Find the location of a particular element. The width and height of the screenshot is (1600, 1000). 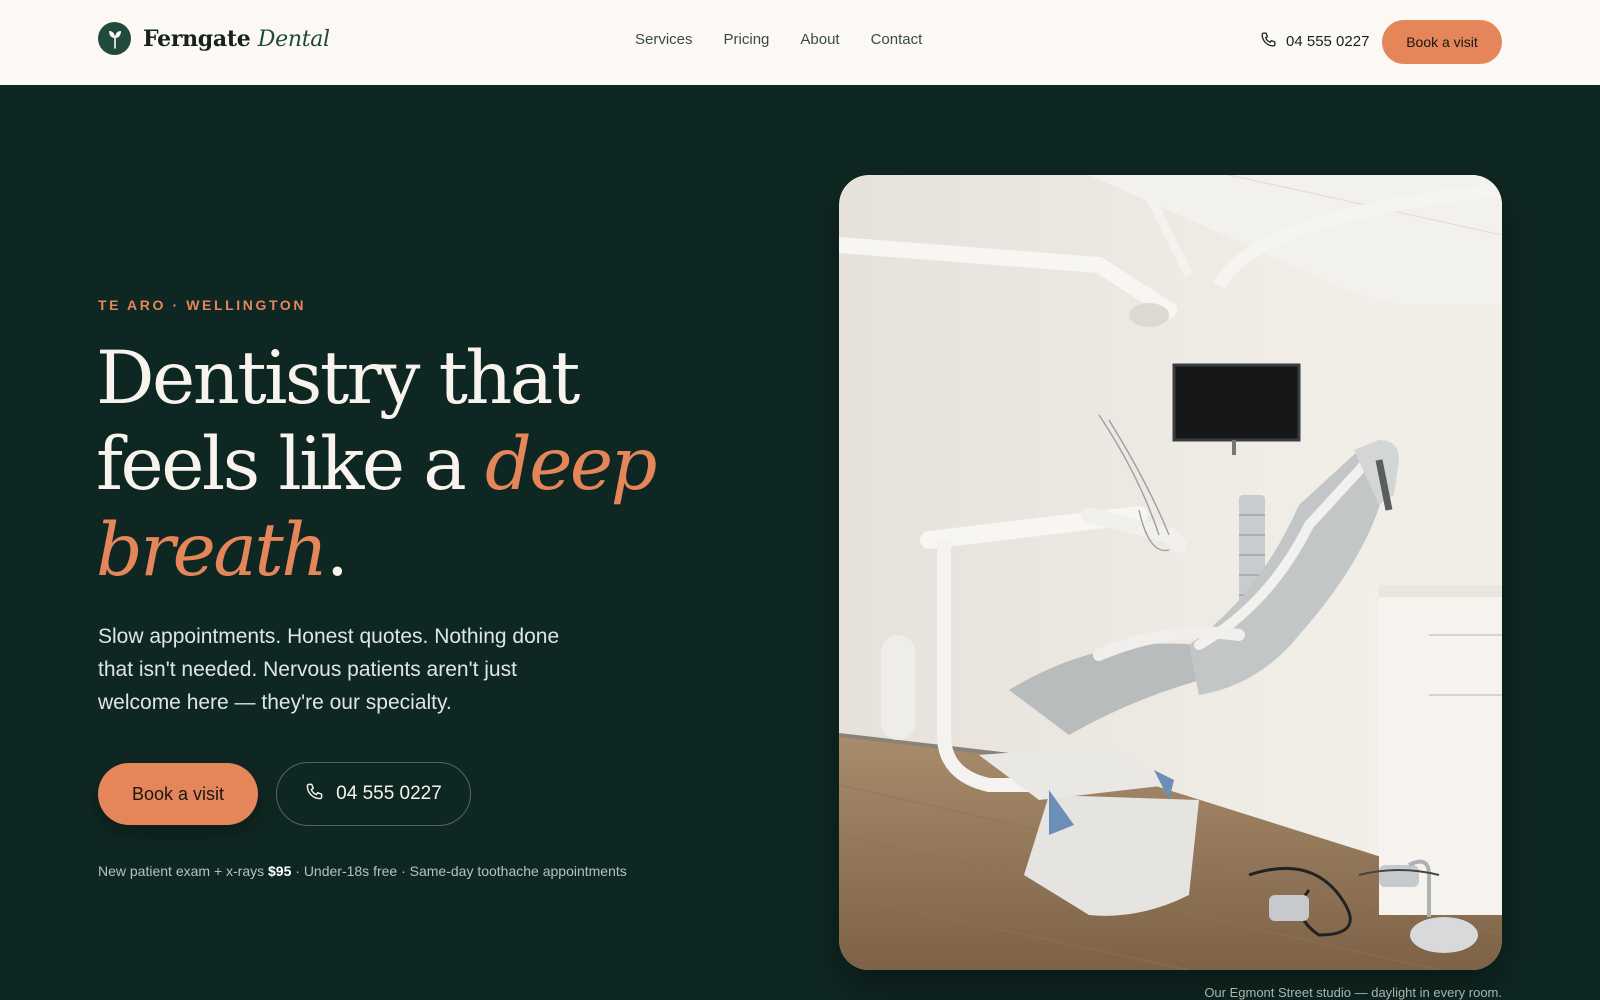

brand-logo: Ferngate Dental is located at coordinates (214, 38).